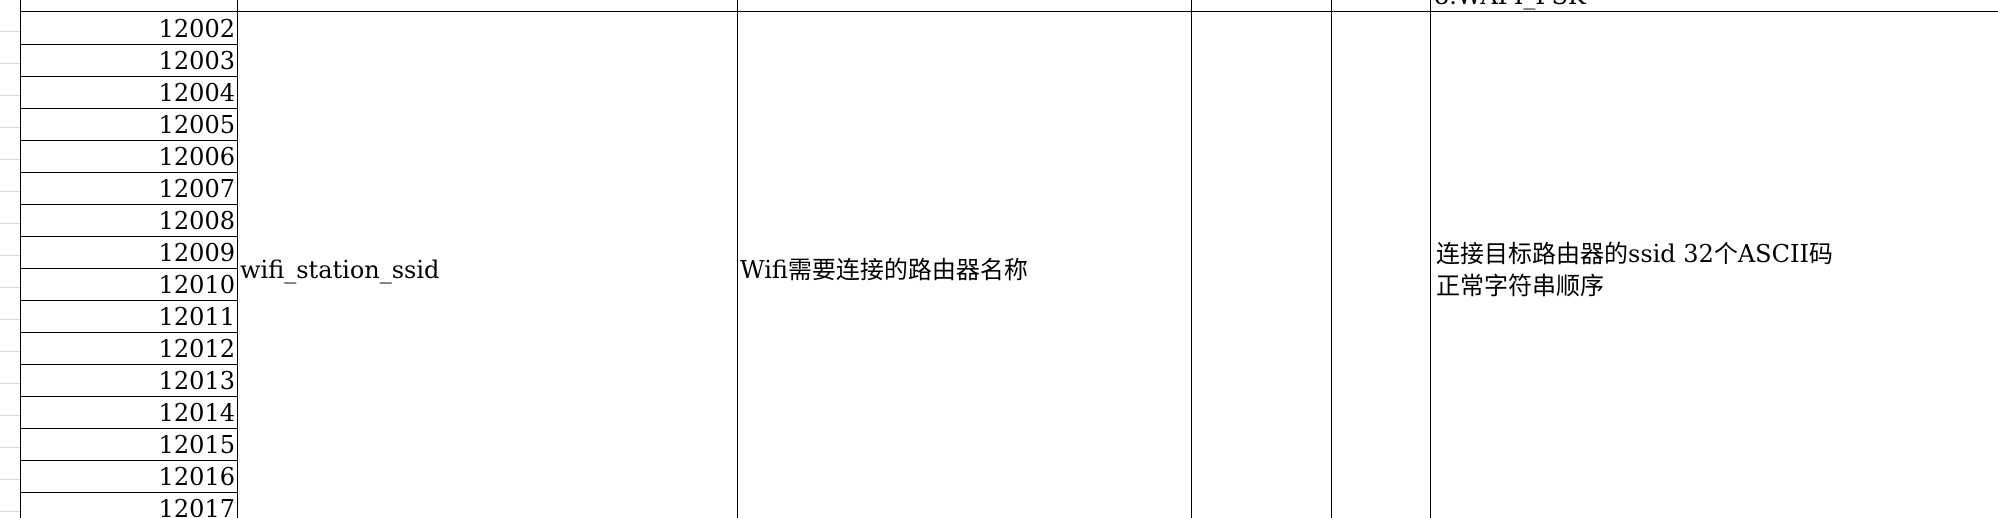 This screenshot has height=518, width=1998. Describe the element at coordinates (128, 220) in the screenshot. I see `row-cell: 12008` at that location.